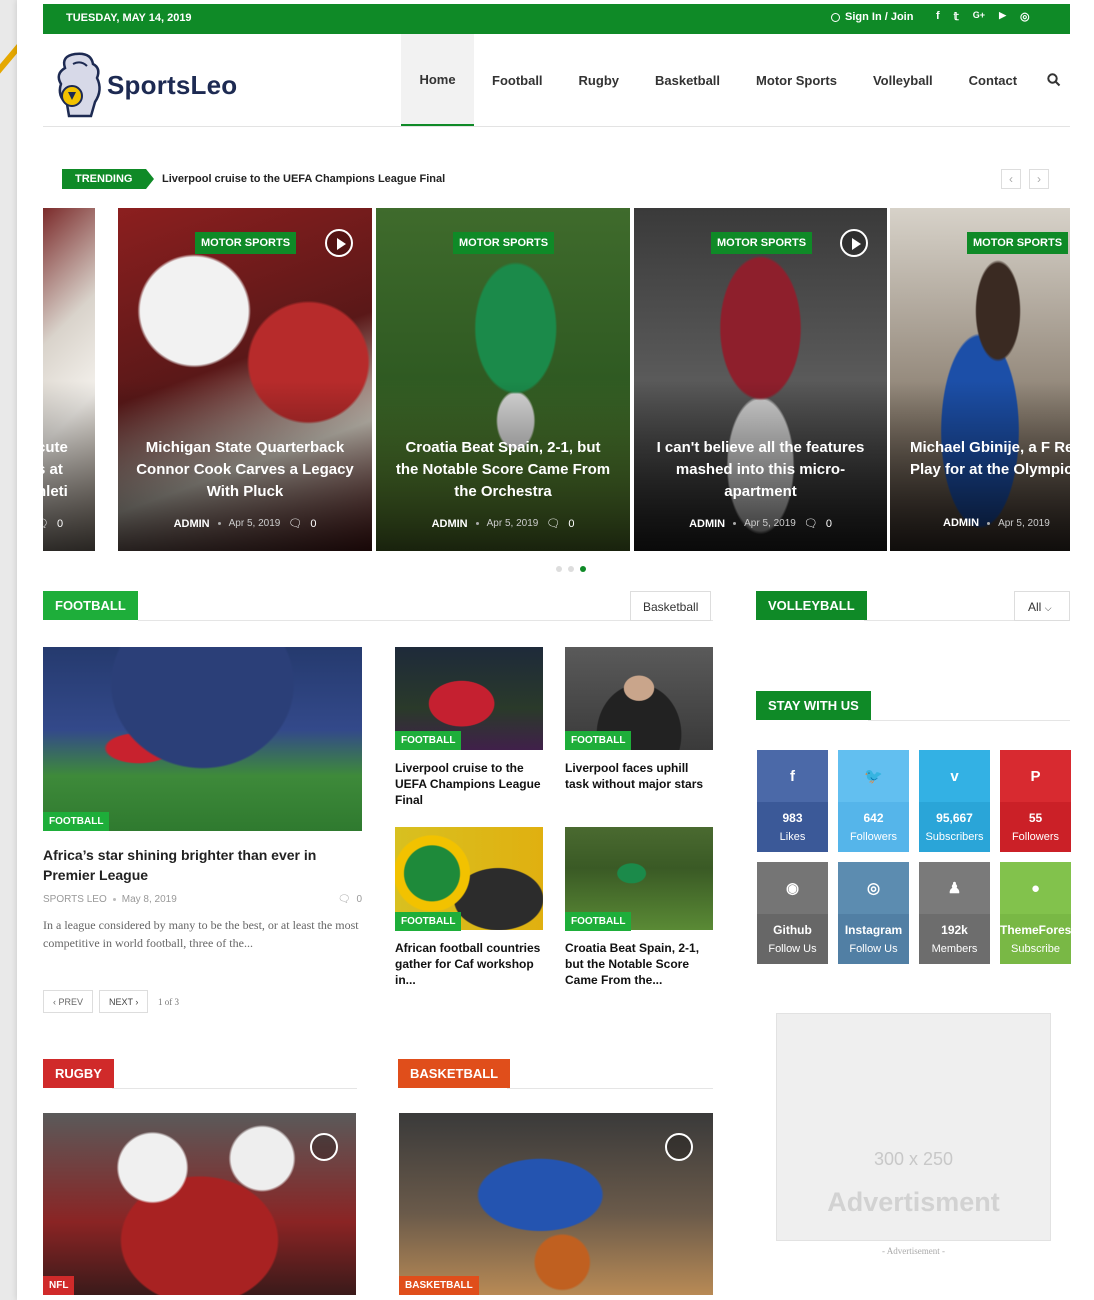 This screenshot has width=1094, height=1300. Describe the element at coordinates (873, 930) in the screenshot. I see `social-count: Instagram` at that location.